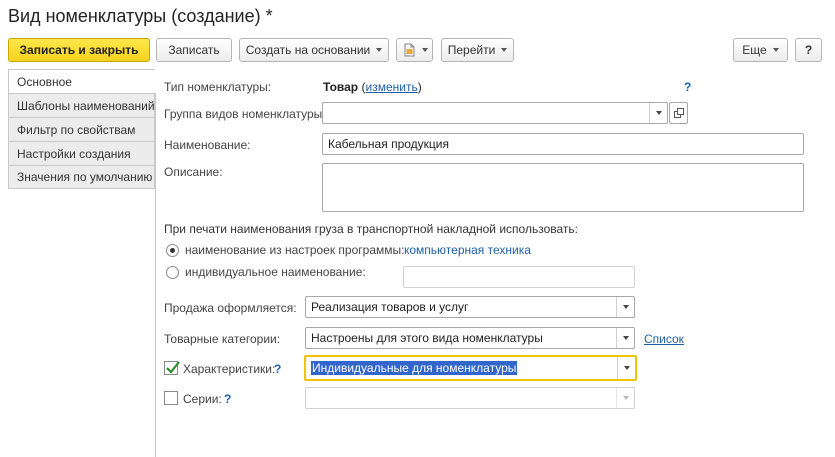 This screenshot has width=835, height=457. What do you see at coordinates (277, 369) in the screenshot?
I see `characteristics-help-icon: ?` at bounding box center [277, 369].